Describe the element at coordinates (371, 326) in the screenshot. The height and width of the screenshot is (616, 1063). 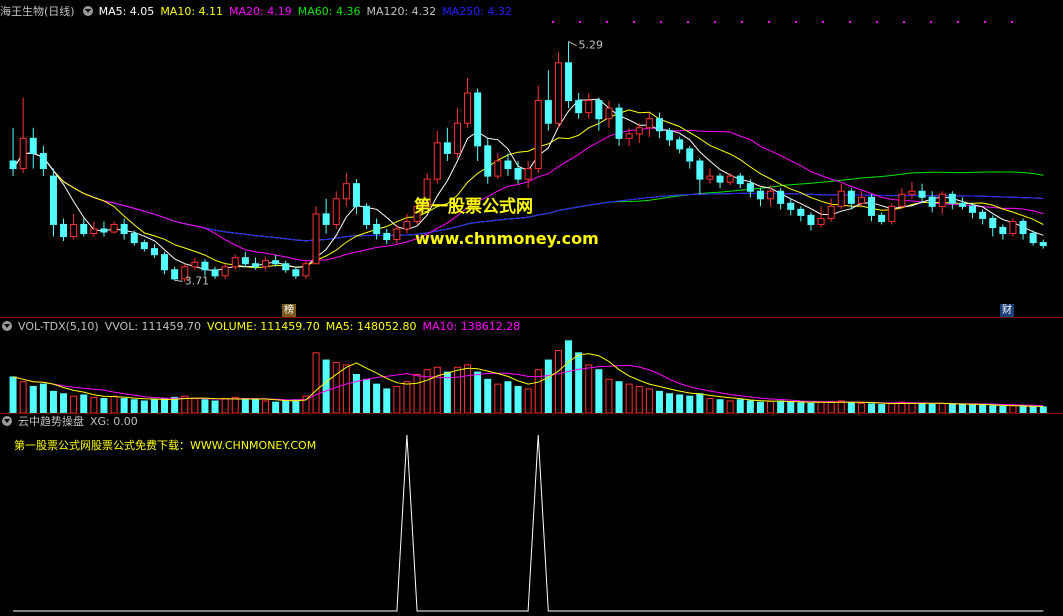
I see `vol-ma5-label: MA5: 148052.80` at that location.